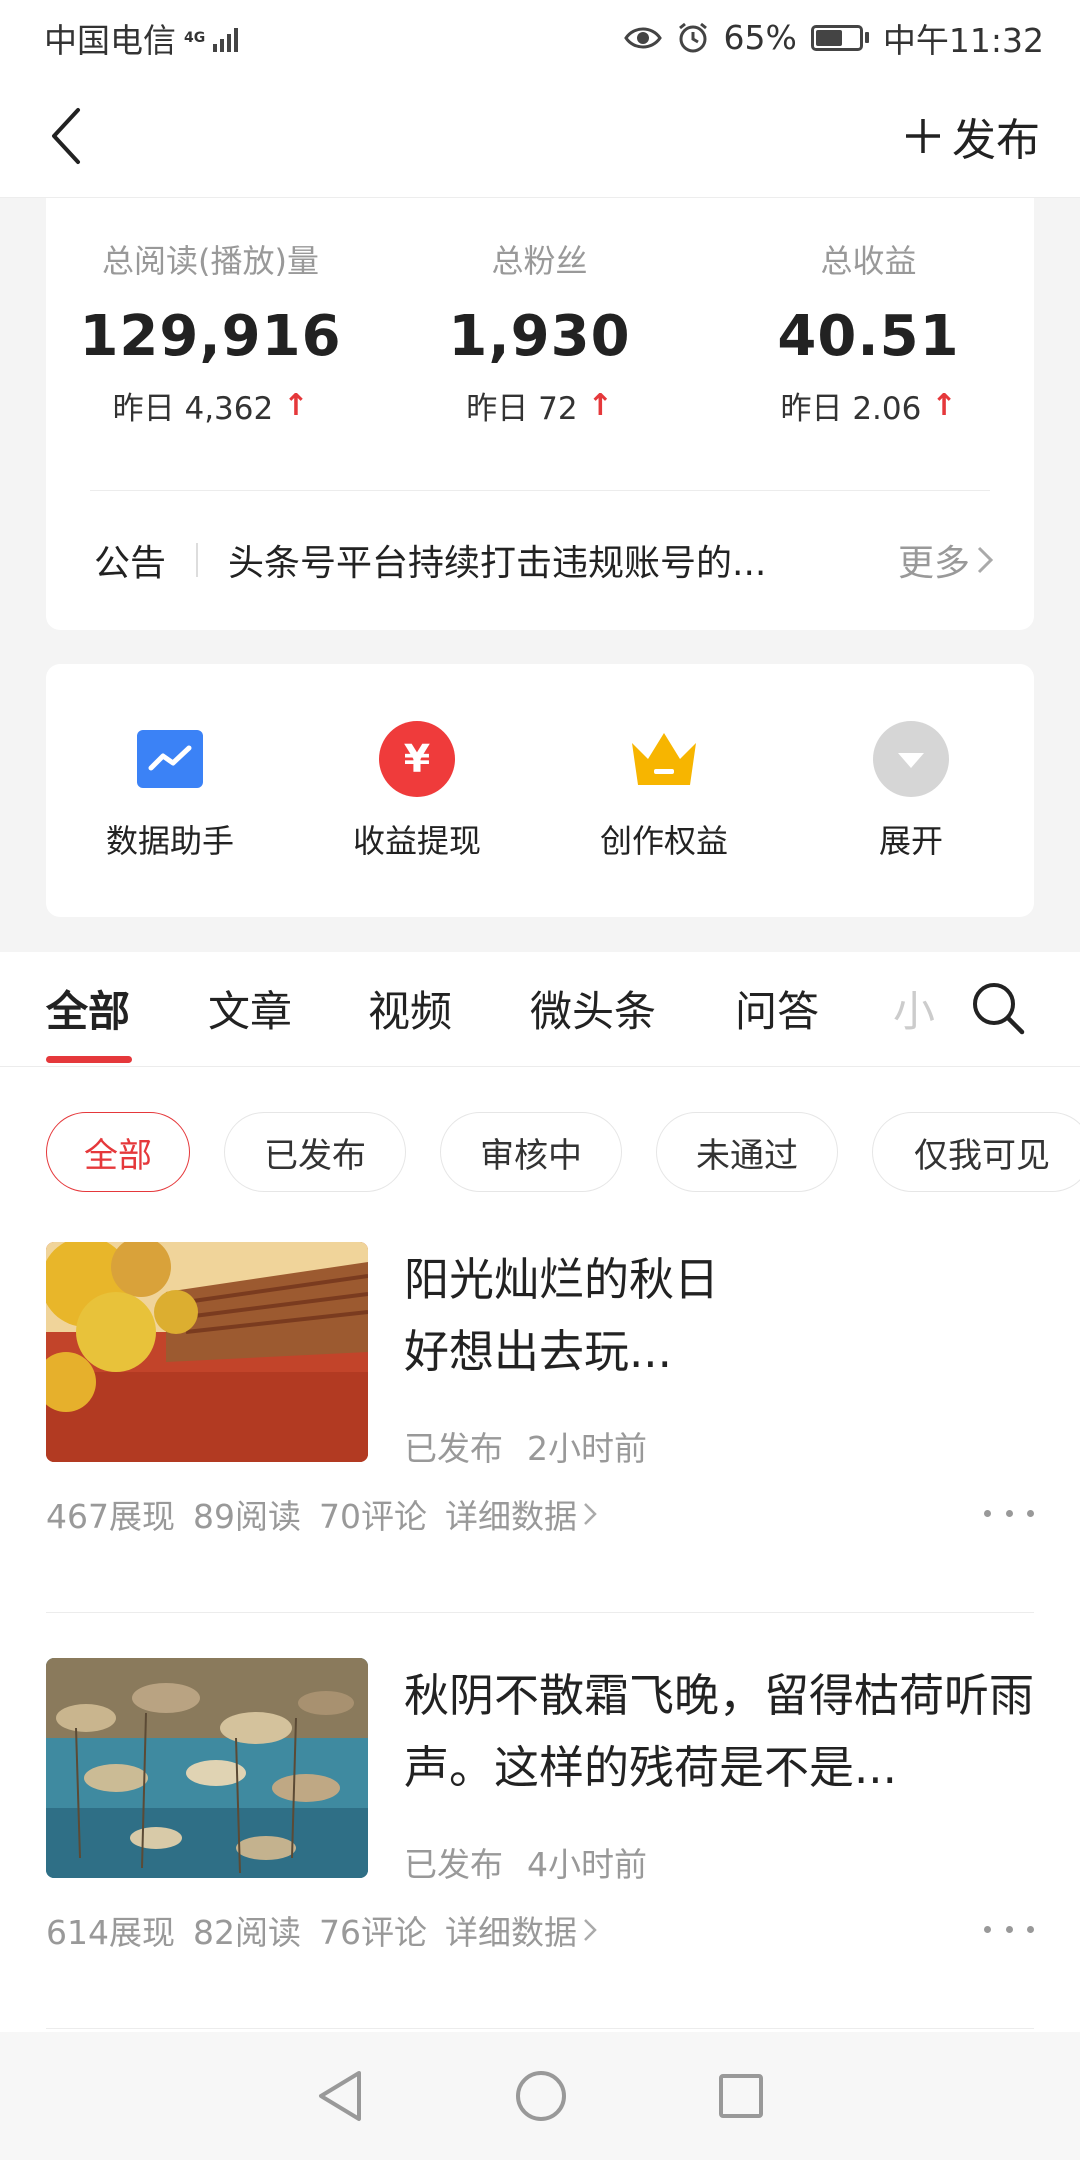  I want to click on yuan-icon: ¥, so click(417, 759).